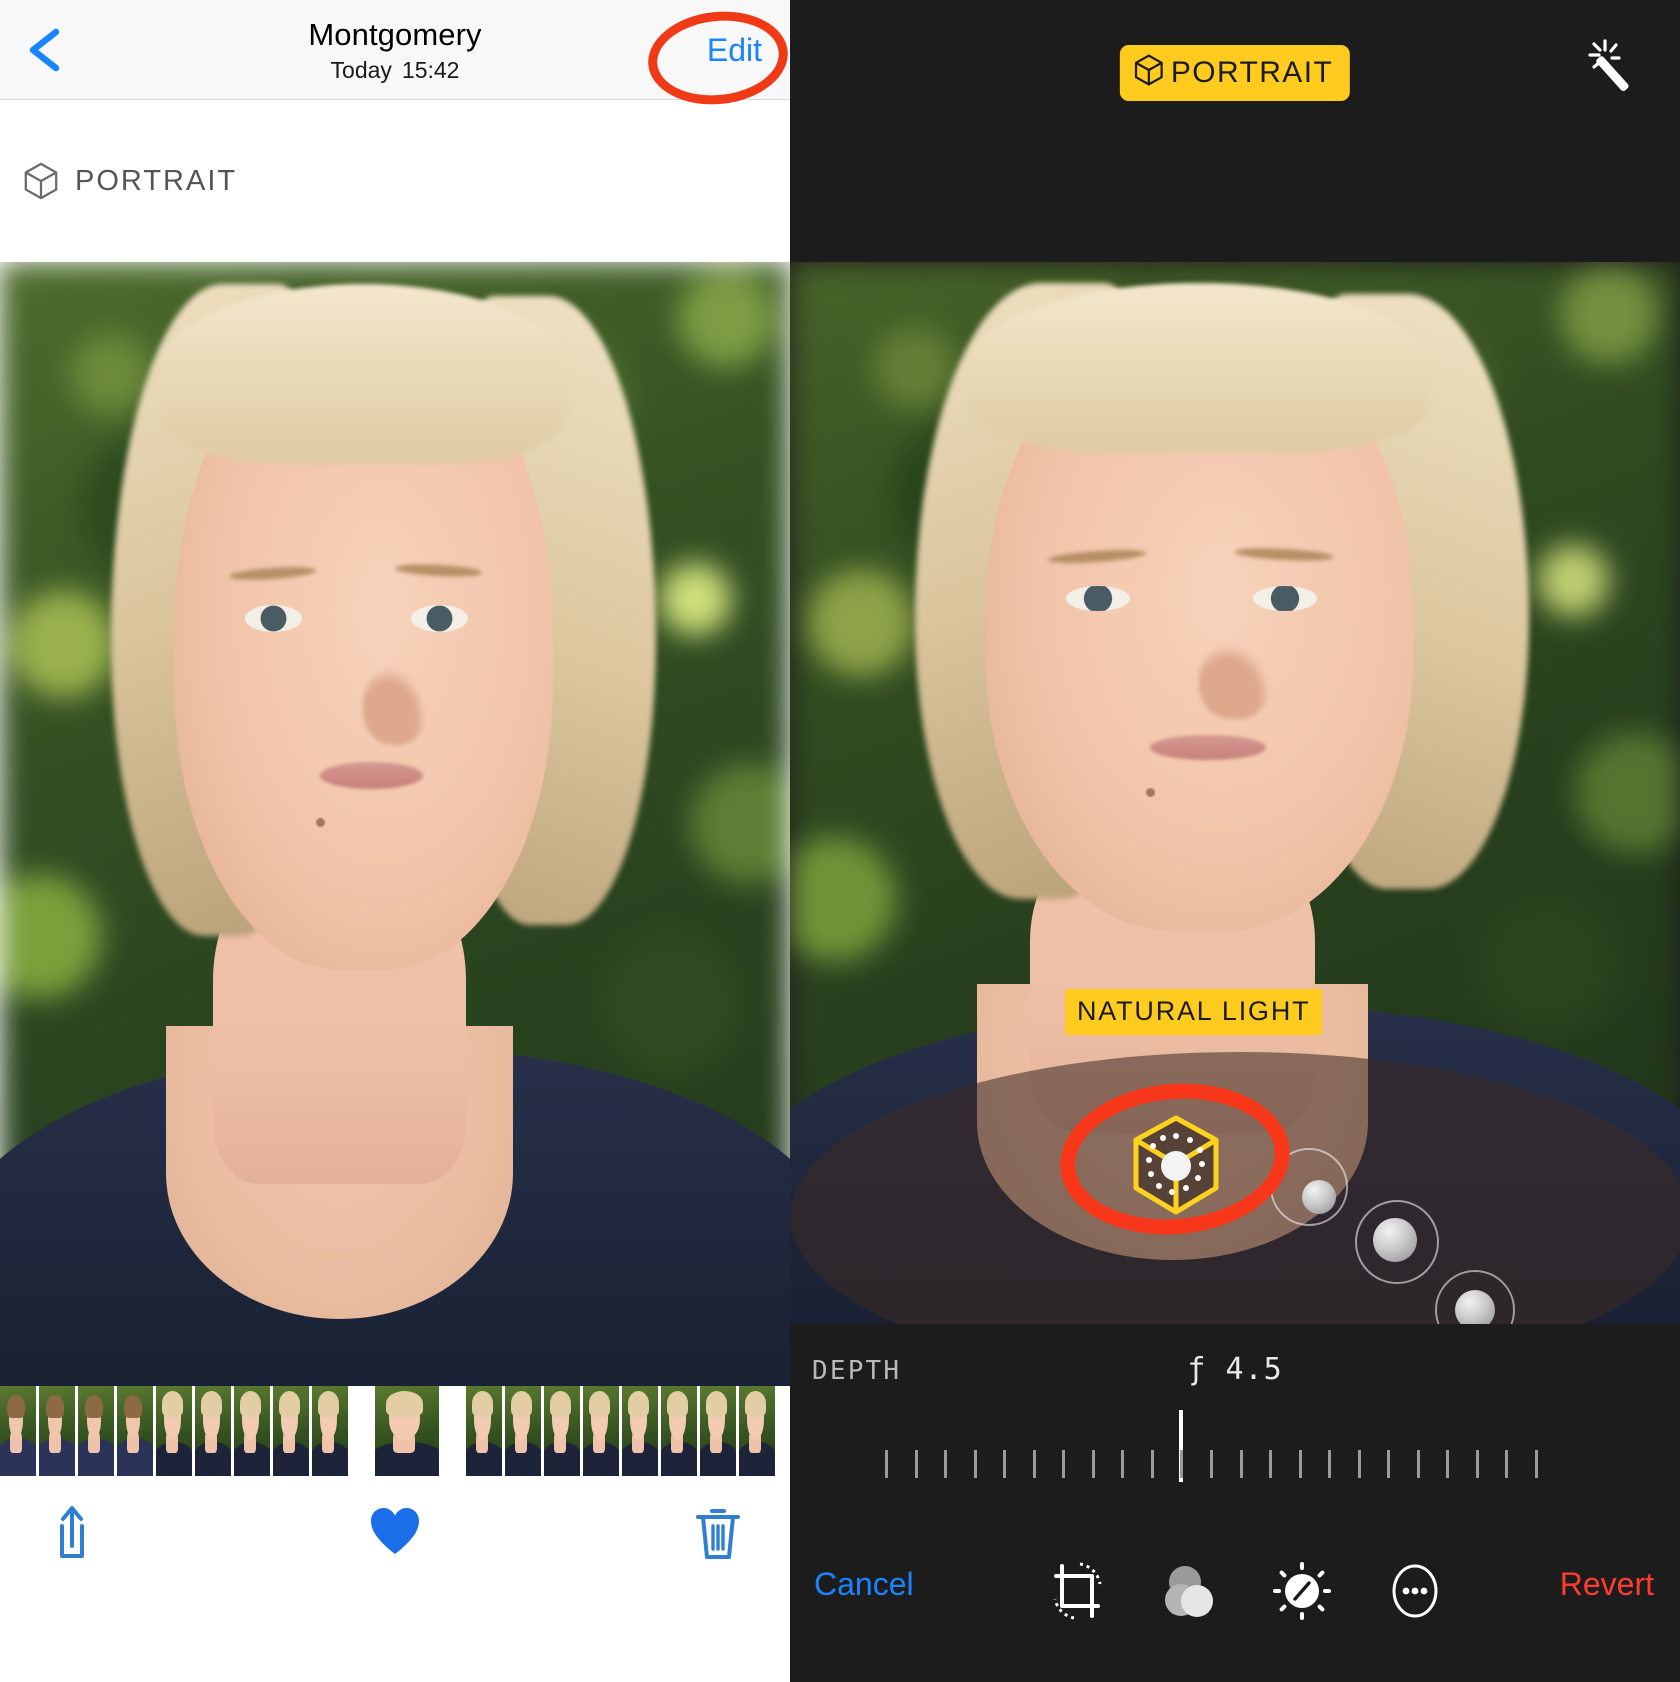 The width and height of the screenshot is (1680, 1682). I want to click on depth-slider, so click(1235, 1446).